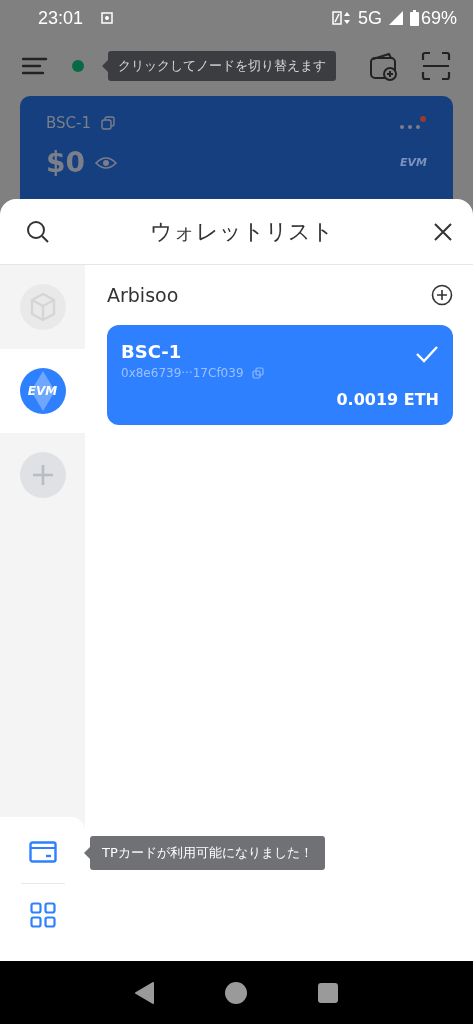 The width and height of the screenshot is (473, 1024). I want to click on scan-icon, so click(436, 66).